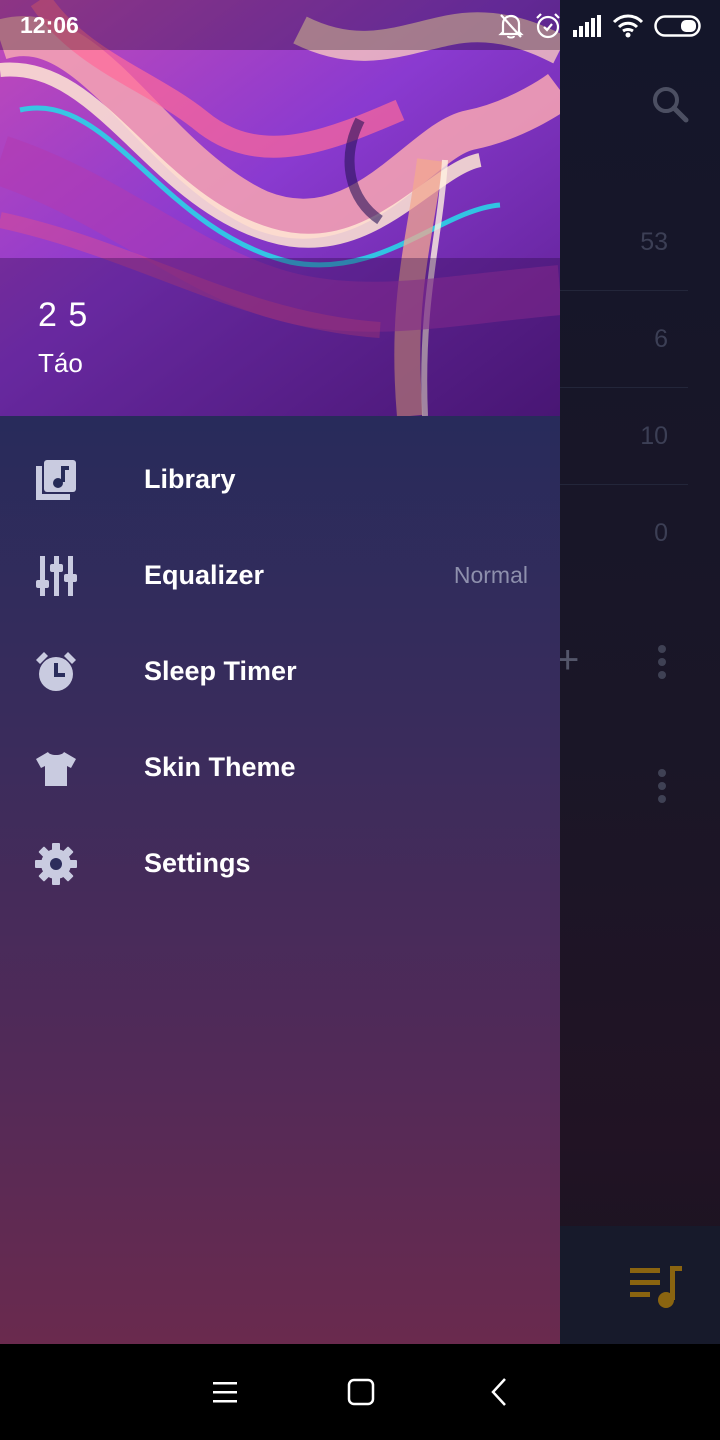 This screenshot has width=720, height=1440. I want to click on menu-item-equalizer: Equalizer Normal, so click(280, 576).